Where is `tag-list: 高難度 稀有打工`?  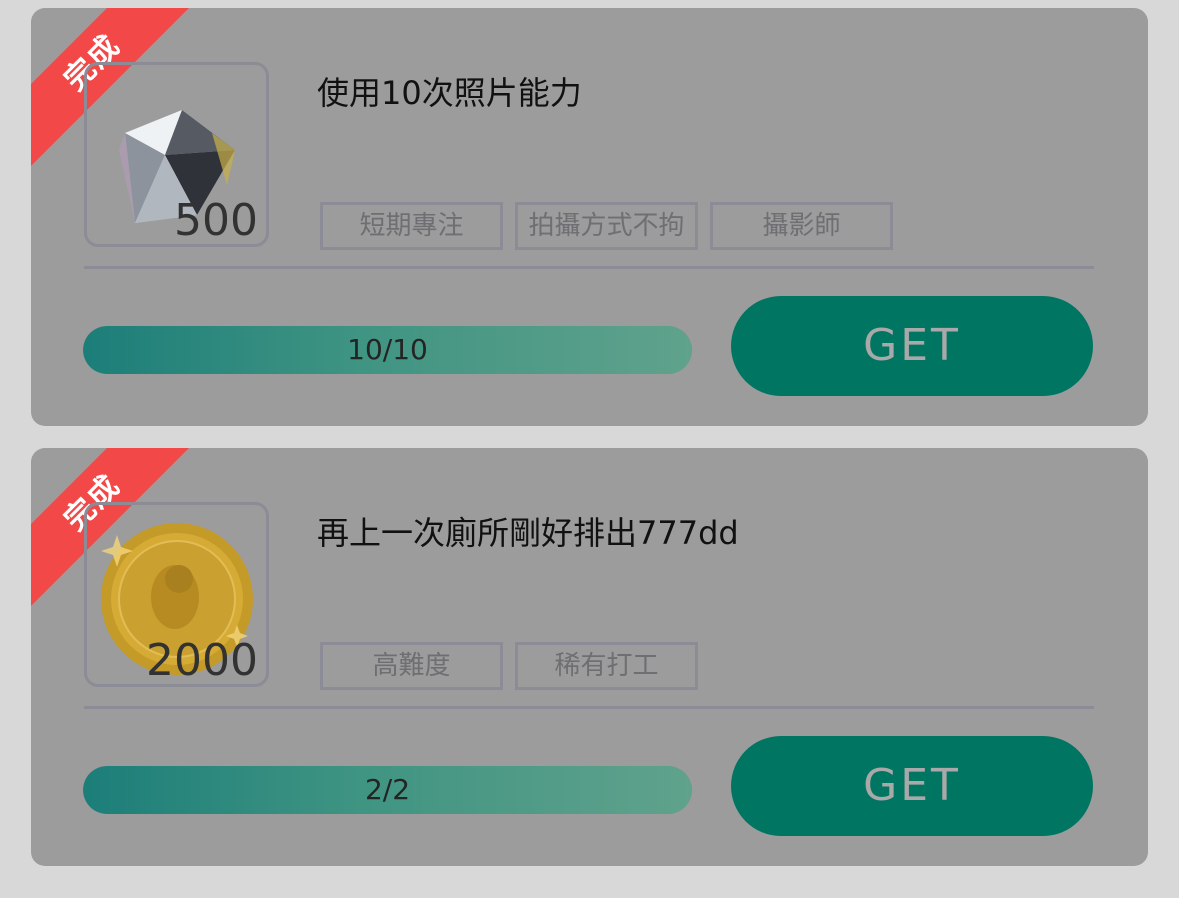
tag-list: 高難度 稀有打工 is located at coordinates (509, 666).